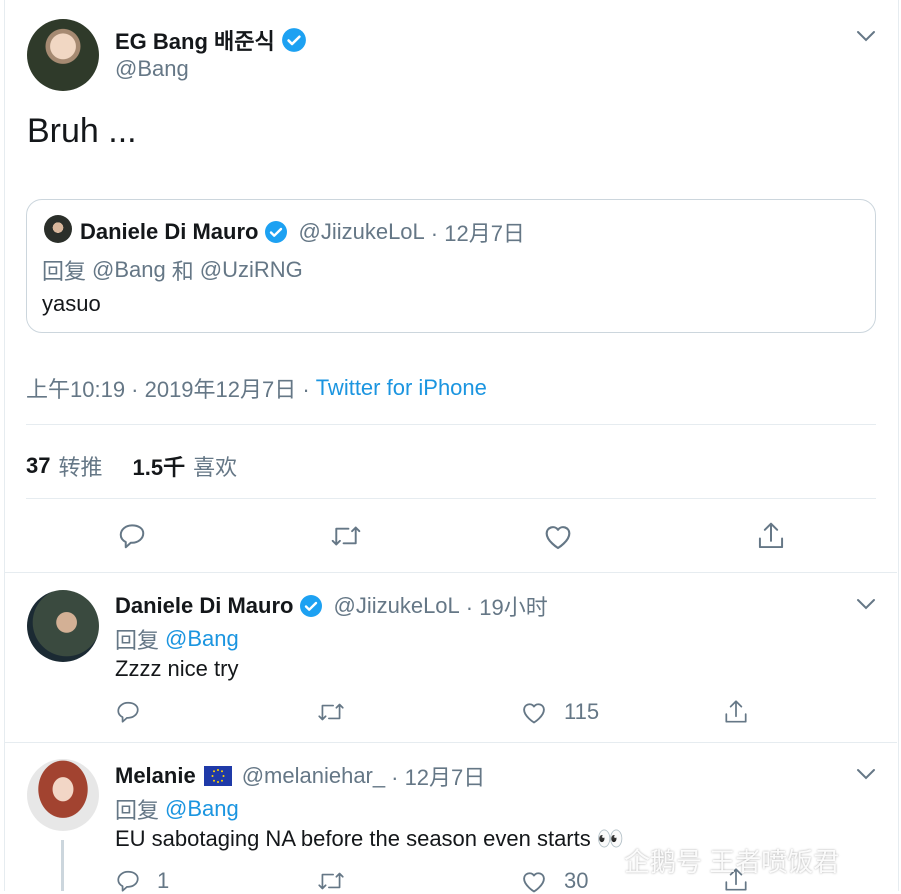  What do you see at coordinates (576, 881) in the screenshot?
I see `like-count: 30` at bounding box center [576, 881].